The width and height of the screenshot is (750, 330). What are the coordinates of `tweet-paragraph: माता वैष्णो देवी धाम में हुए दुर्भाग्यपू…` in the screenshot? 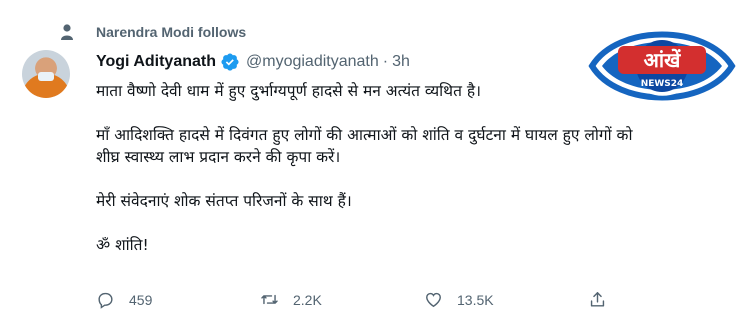 It's located at (288, 91).